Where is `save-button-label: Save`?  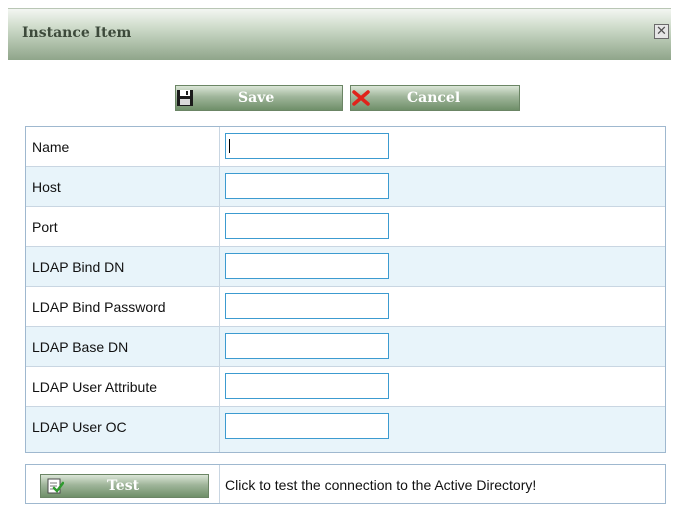
save-button-label: Save is located at coordinates (256, 98).